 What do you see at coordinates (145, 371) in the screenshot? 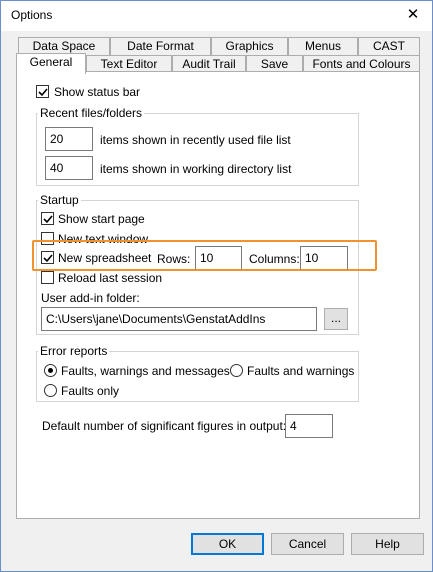
I see `radio-faults-warnings-messages-label: Faults, warnings and messages` at bounding box center [145, 371].